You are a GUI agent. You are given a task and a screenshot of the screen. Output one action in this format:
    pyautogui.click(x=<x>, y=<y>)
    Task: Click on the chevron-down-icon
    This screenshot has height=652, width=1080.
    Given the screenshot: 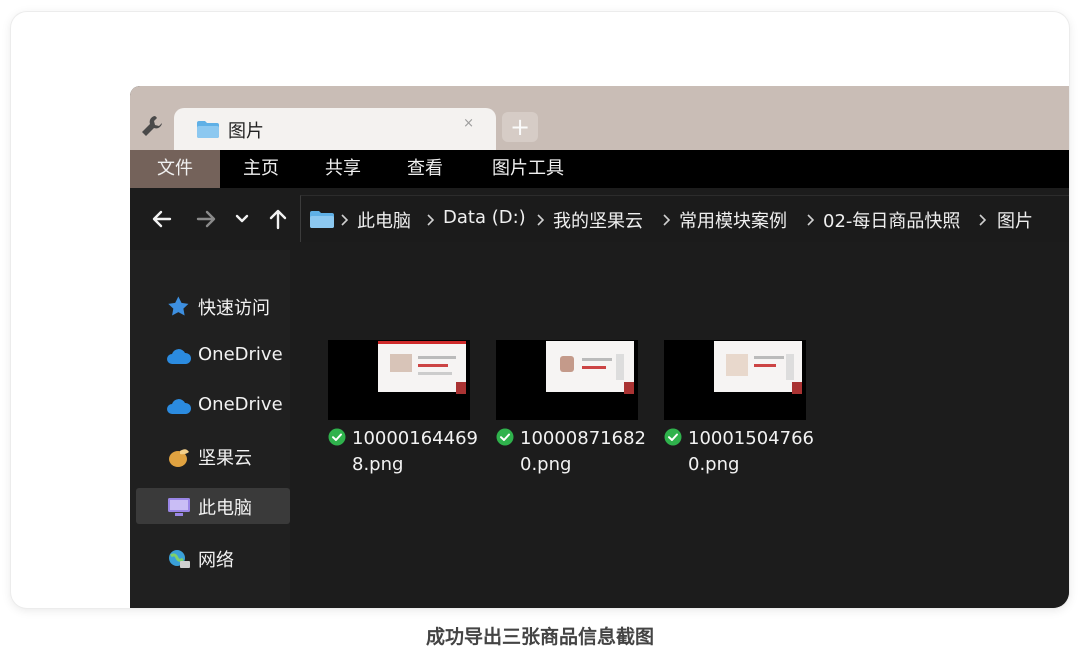 What is the action you would take?
    pyautogui.click(x=242, y=219)
    